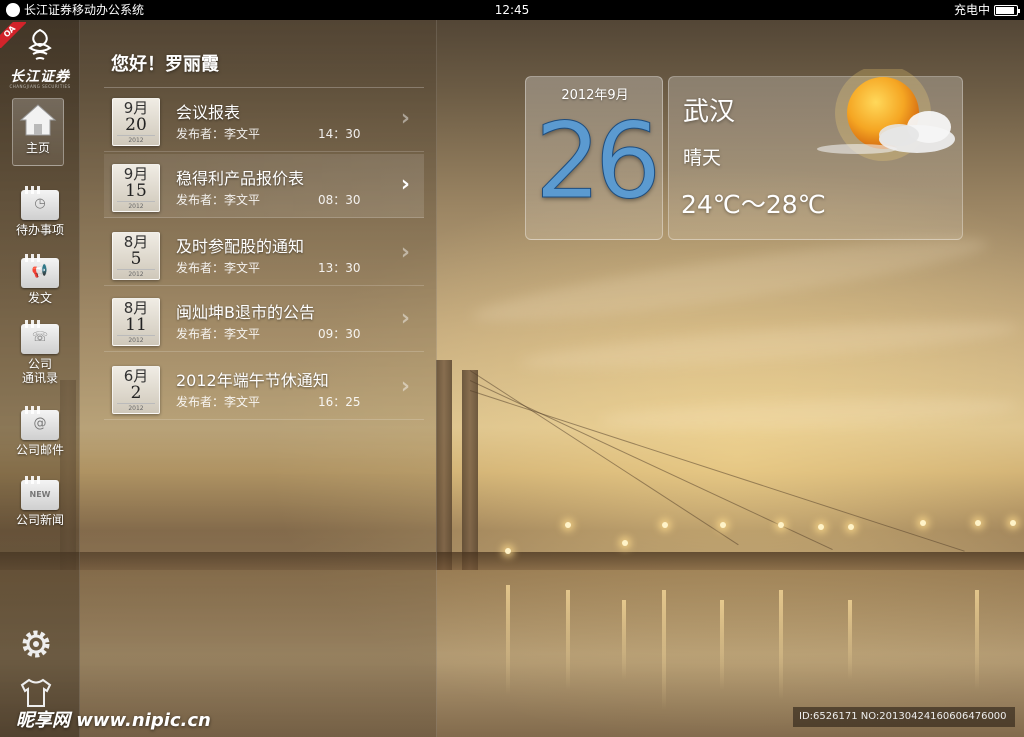 The height and width of the screenshot is (737, 1024). What do you see at coordinates (240, 178) in the screenshot?
I see `notice-title: 稳得利产品报价表` at bounding box center [240, 178].